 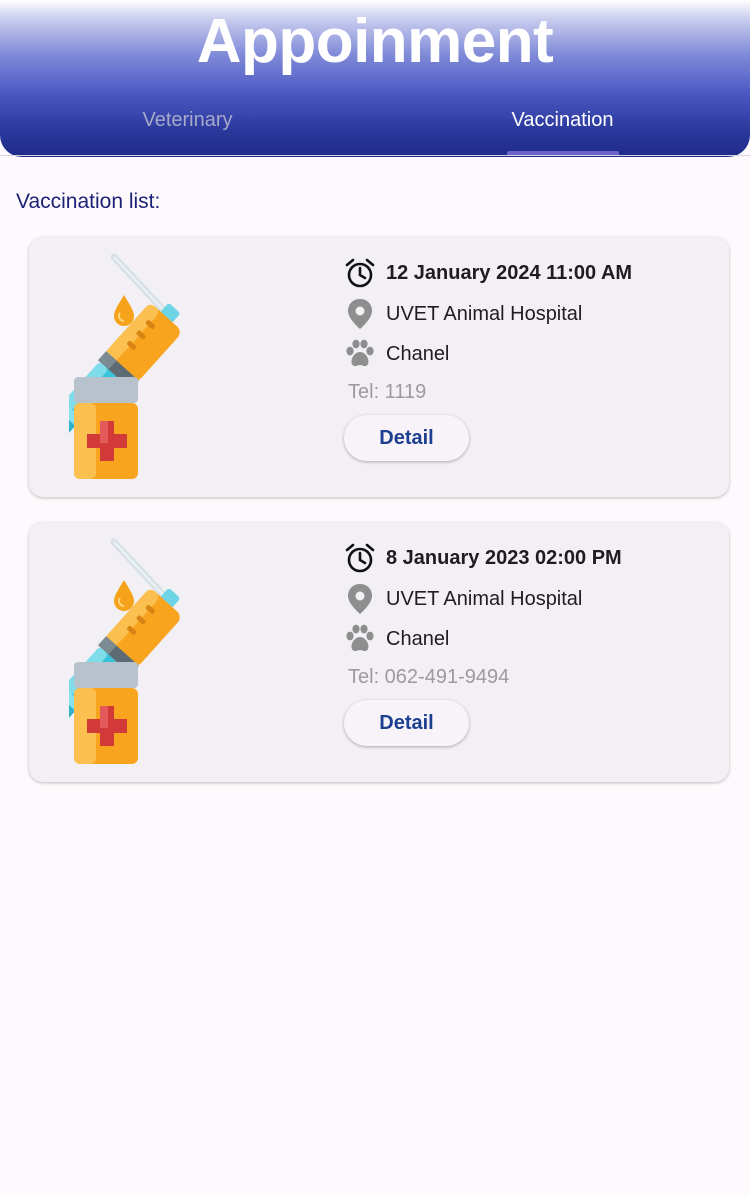 I want to click on tab-vaccination: Vaccination, so click(x=562, y=120).